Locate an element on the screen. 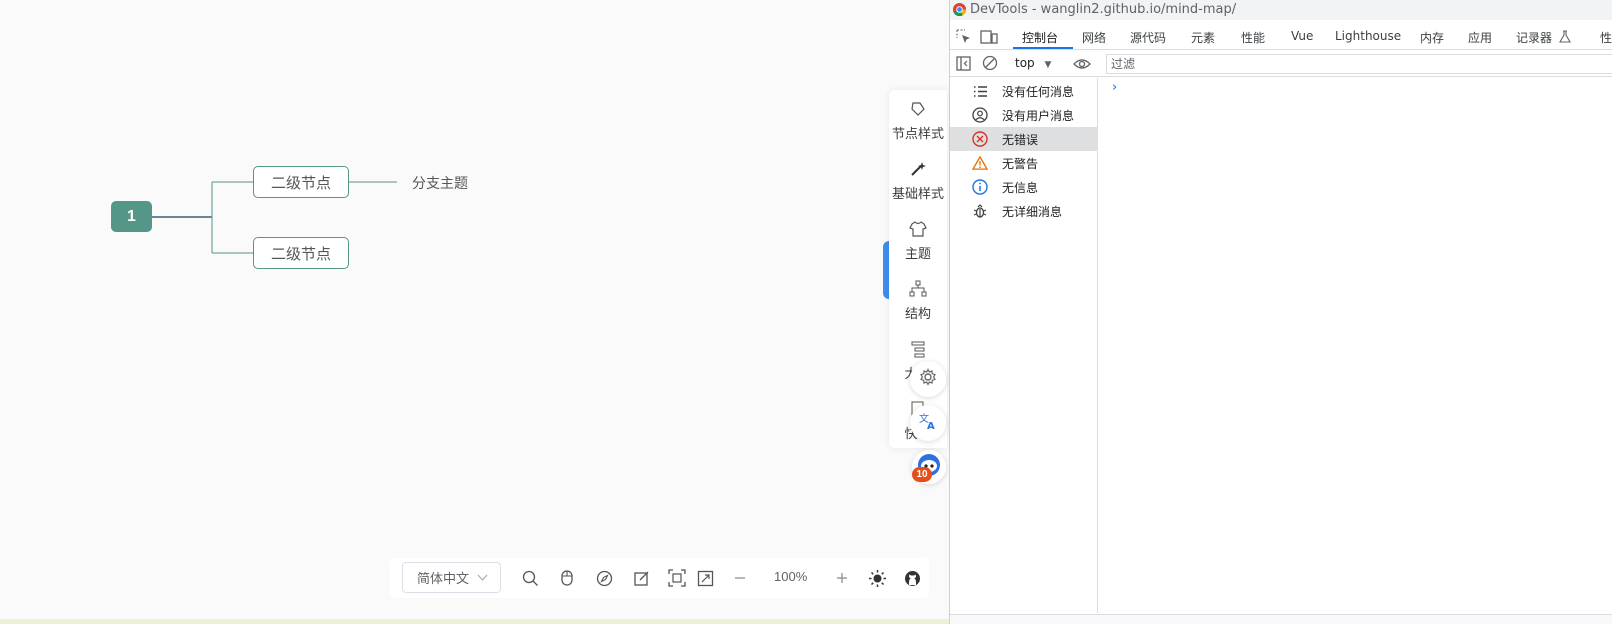  console-filter-bar: top ▼ 过滤 is located at coordinates (1281, 64).